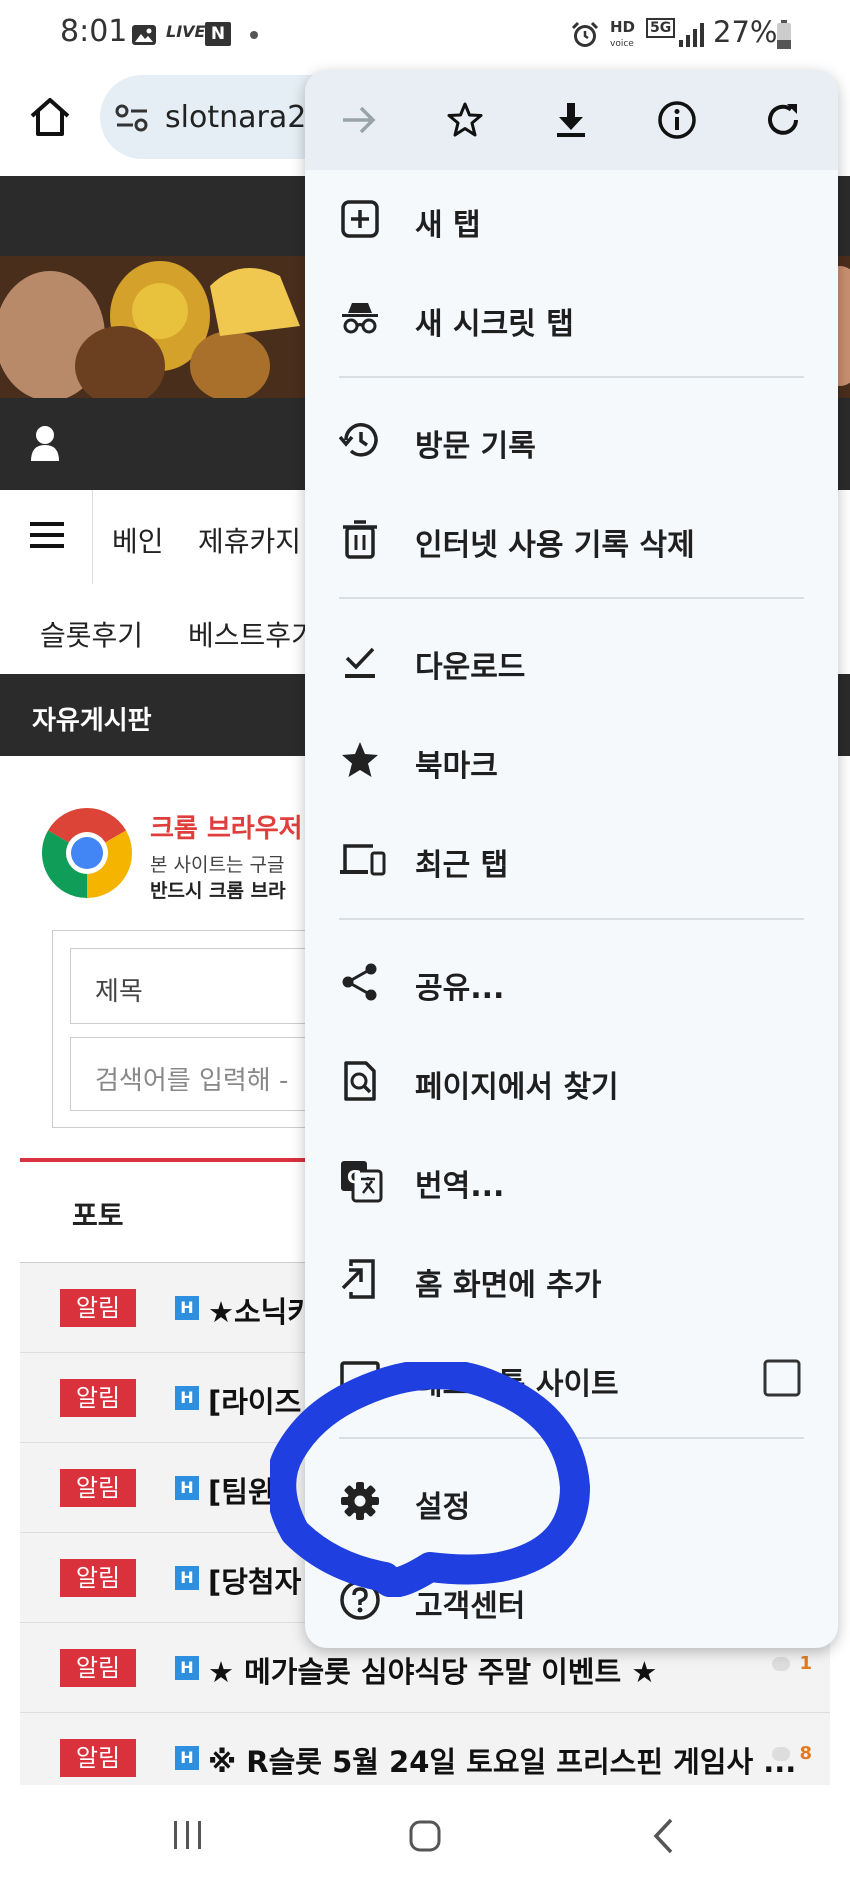 This screenshot has width=850, height=1889. Describe the element at coordinates (571, 661) in the screenshot. I see `menu-item-downloads: 다운로드` at that location.